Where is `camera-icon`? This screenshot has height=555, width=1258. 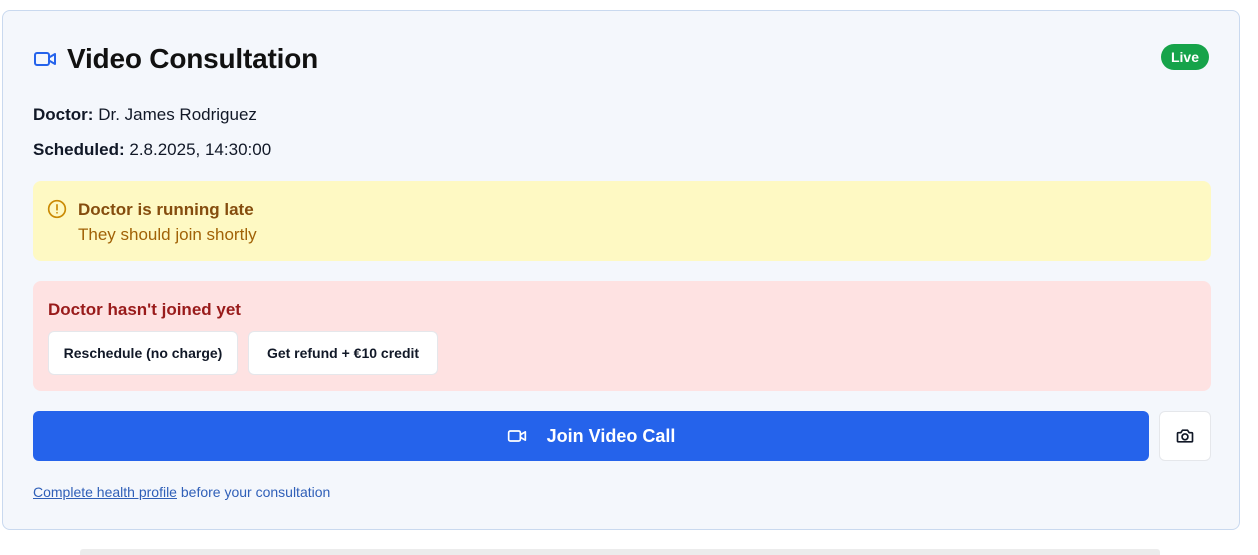 camera-icon is located at coordinates (1185, 436).